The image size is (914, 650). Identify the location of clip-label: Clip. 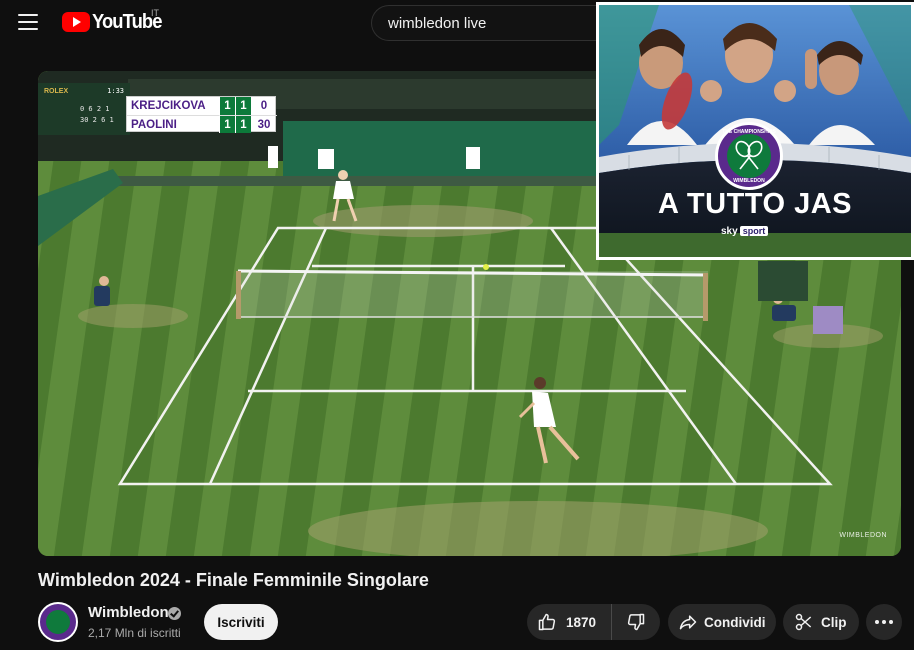
(834, 622).